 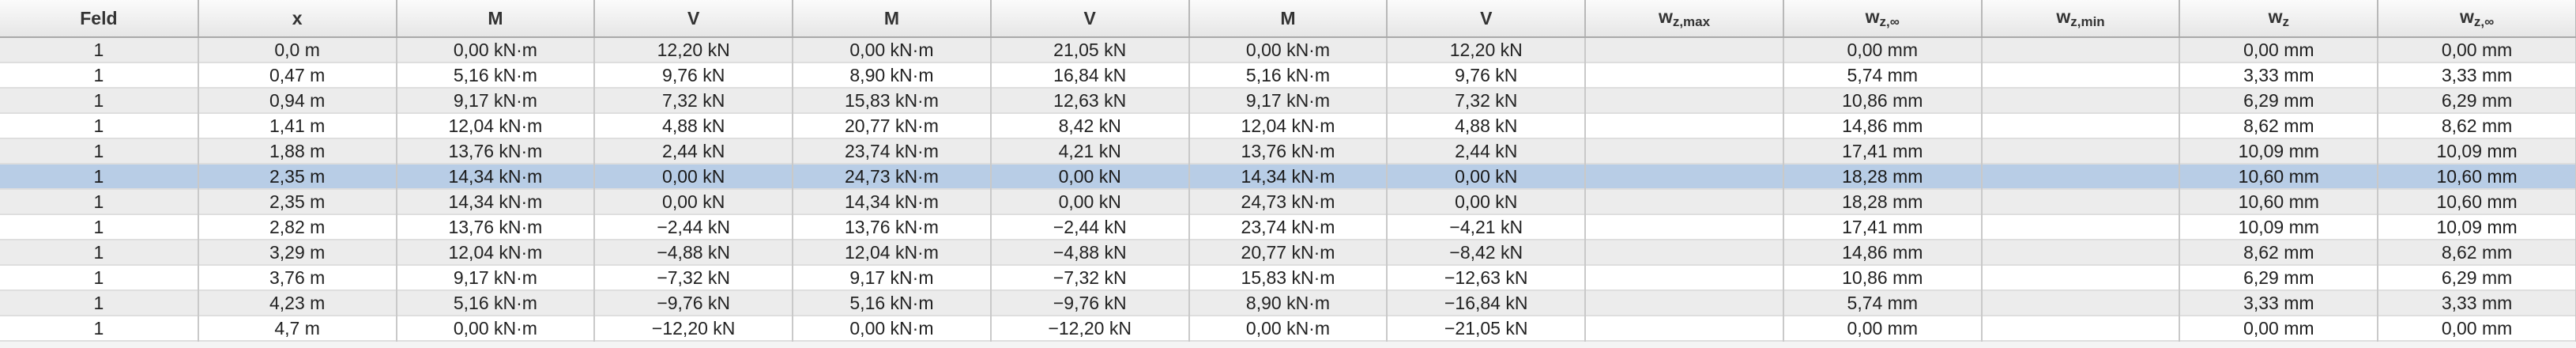 I want to click on table-cell: 4,88 kN, so click(x=694, y=125).